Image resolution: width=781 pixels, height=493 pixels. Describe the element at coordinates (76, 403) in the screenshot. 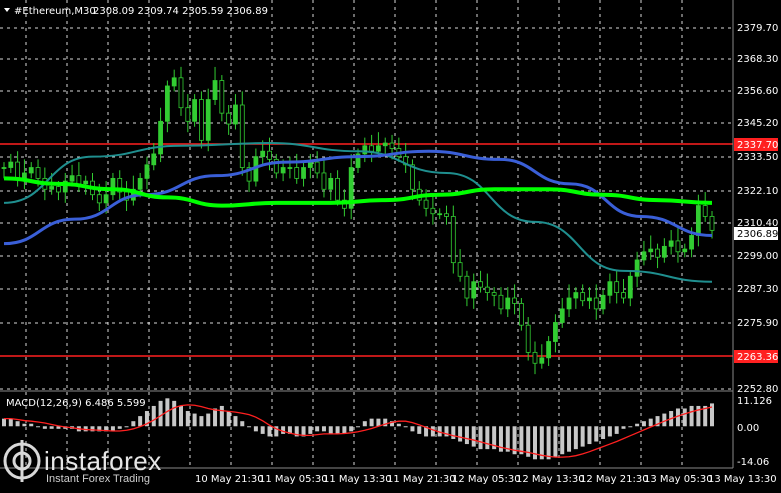

I see `macd-indicator-label: MACD(12,26,9) 6.486 5.599` at that location.